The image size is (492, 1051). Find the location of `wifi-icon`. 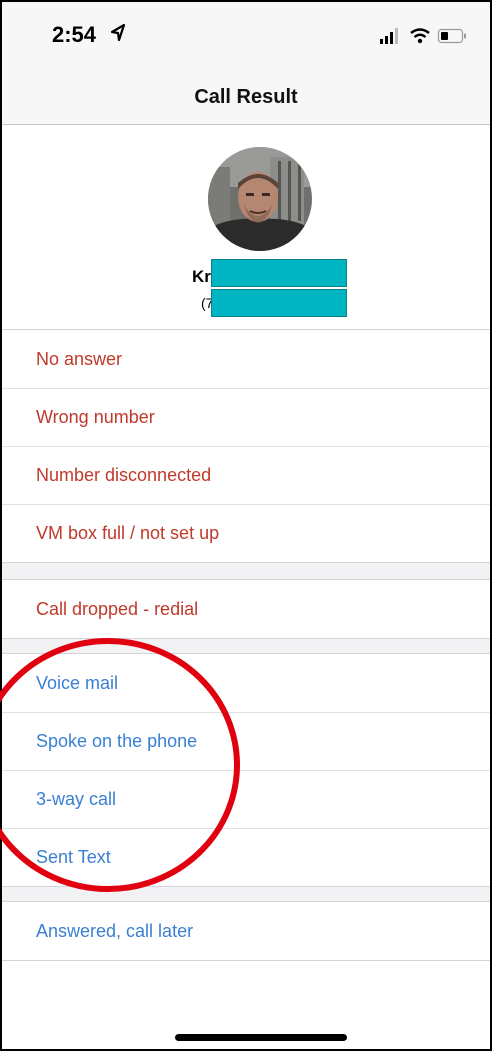

wifi-icon is located at coordinates (420, 36).